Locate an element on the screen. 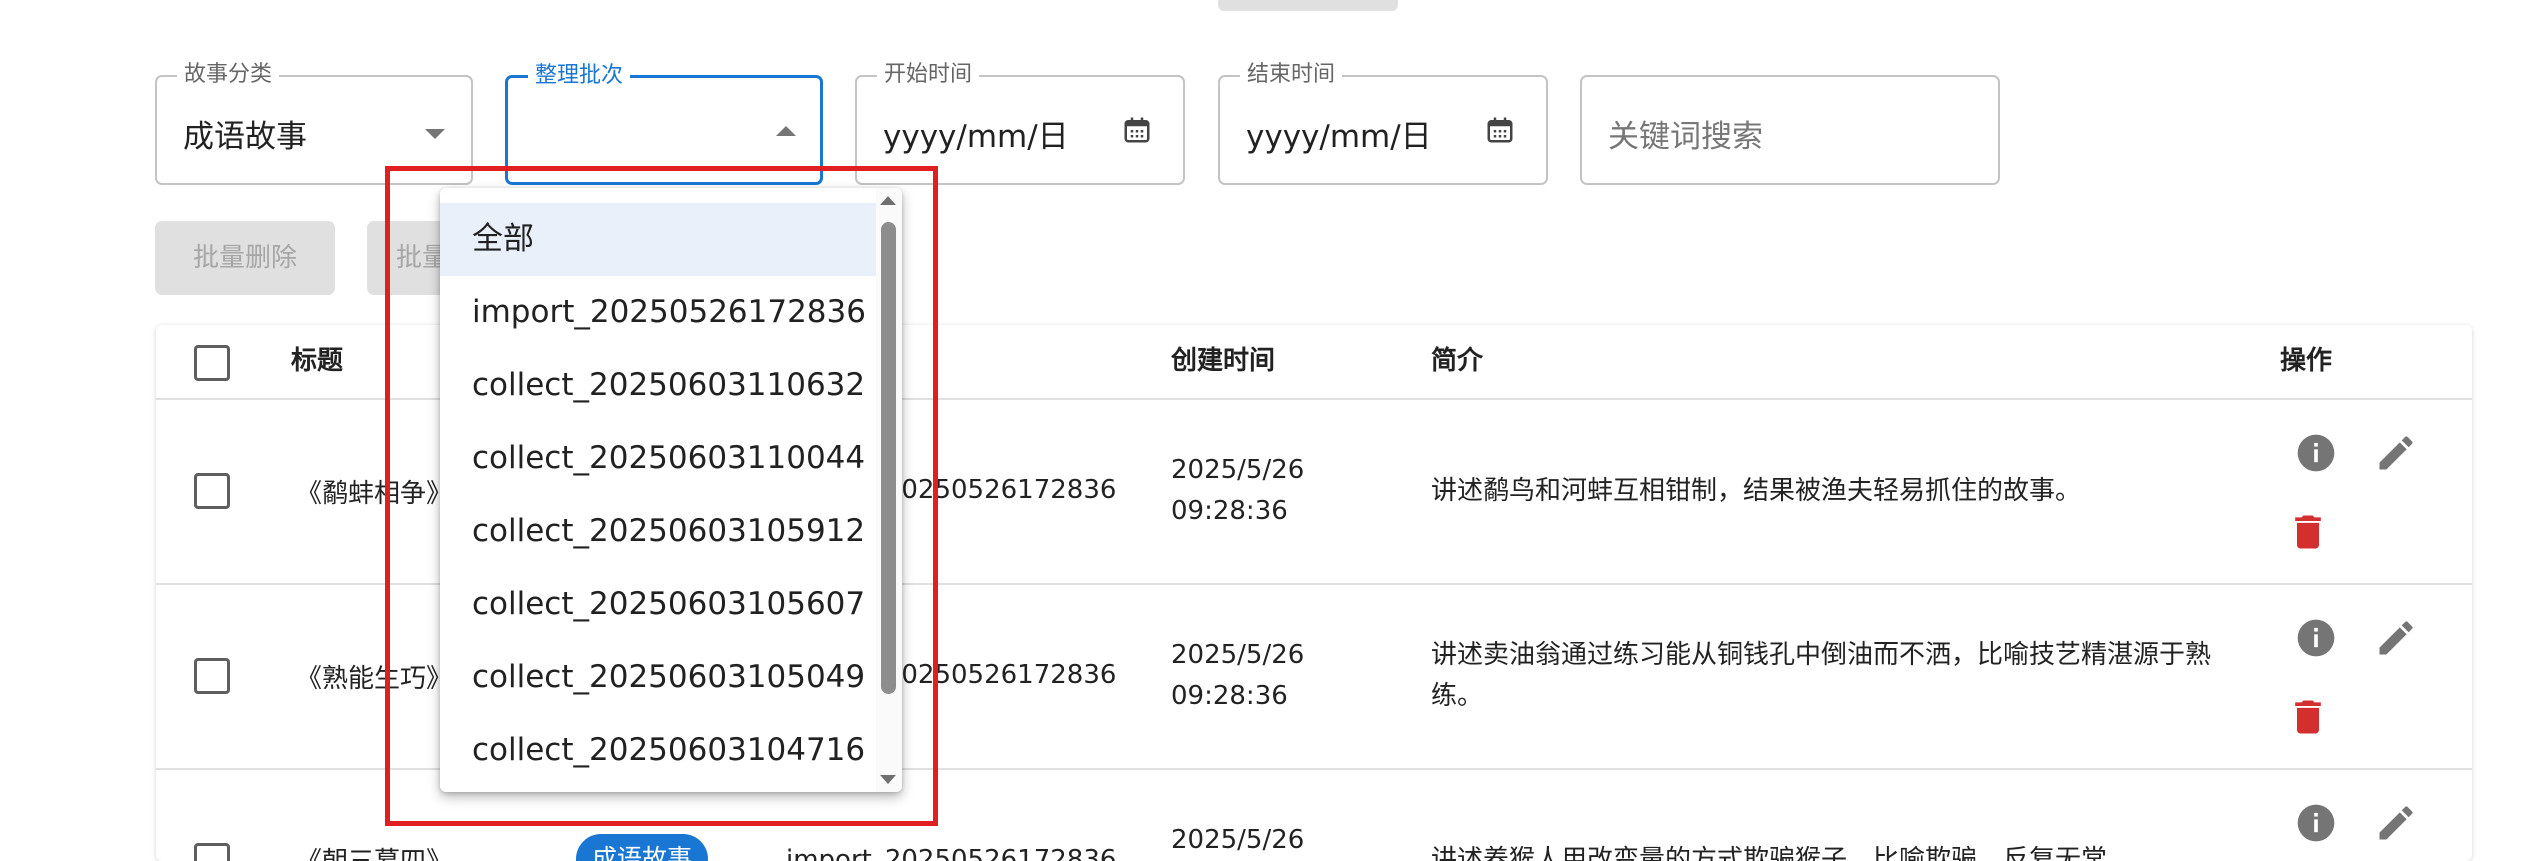 The height and width of the screenshot is (861, 2521). batch-select: 整理批次 is located at coordinates (664, 124).